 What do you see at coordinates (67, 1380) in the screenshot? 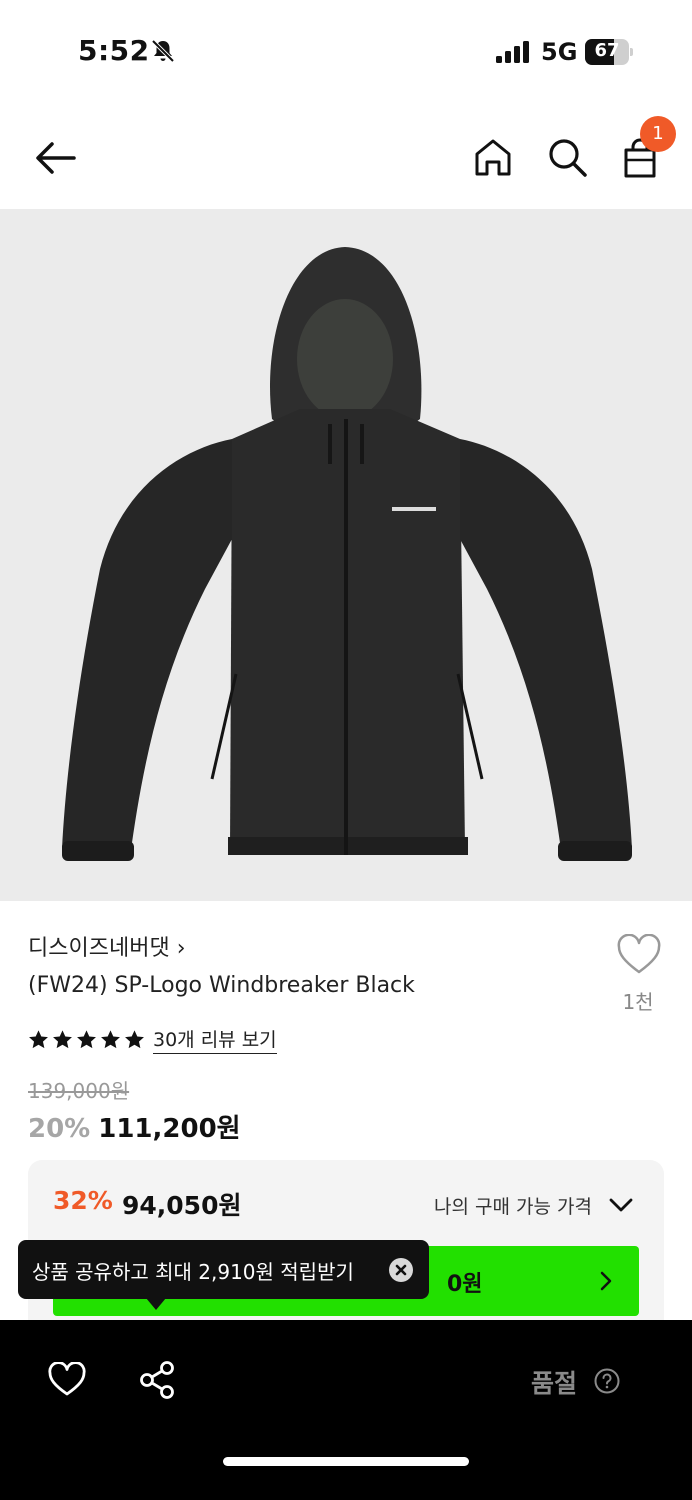
I see `heart-icon` at bounding box center [67, 1380].